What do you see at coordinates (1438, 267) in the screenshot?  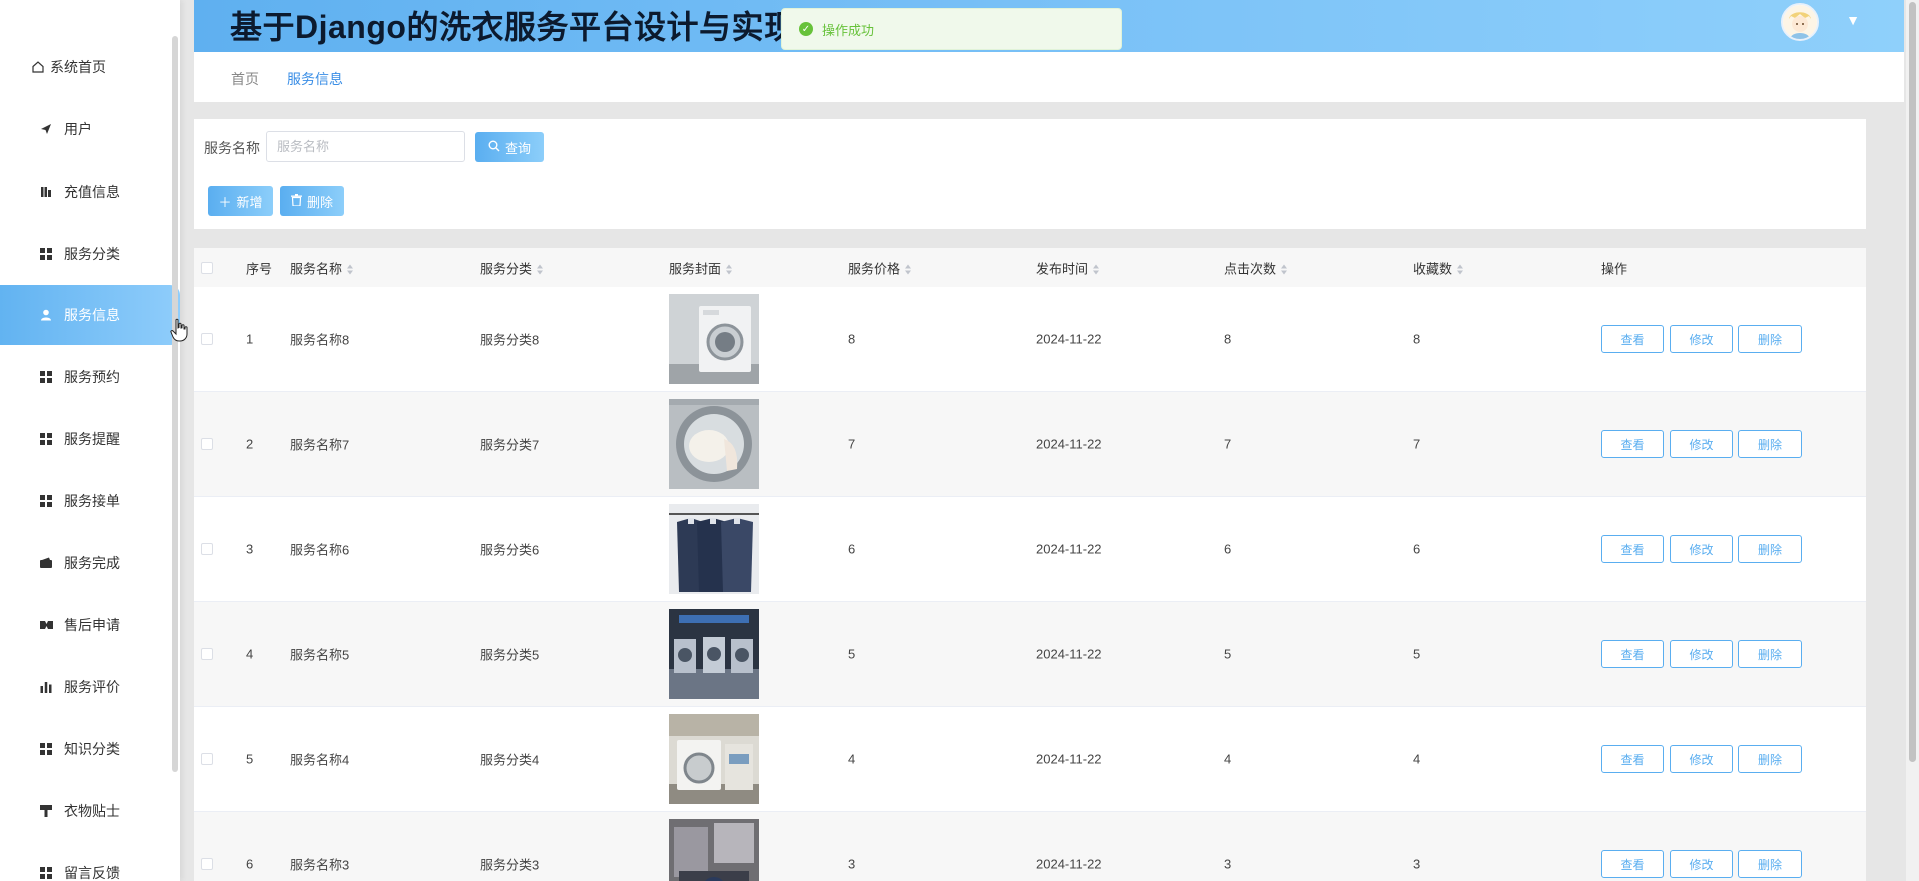 I see `column-header-favorites: 收藏数` at bounding box center [1438, 267].